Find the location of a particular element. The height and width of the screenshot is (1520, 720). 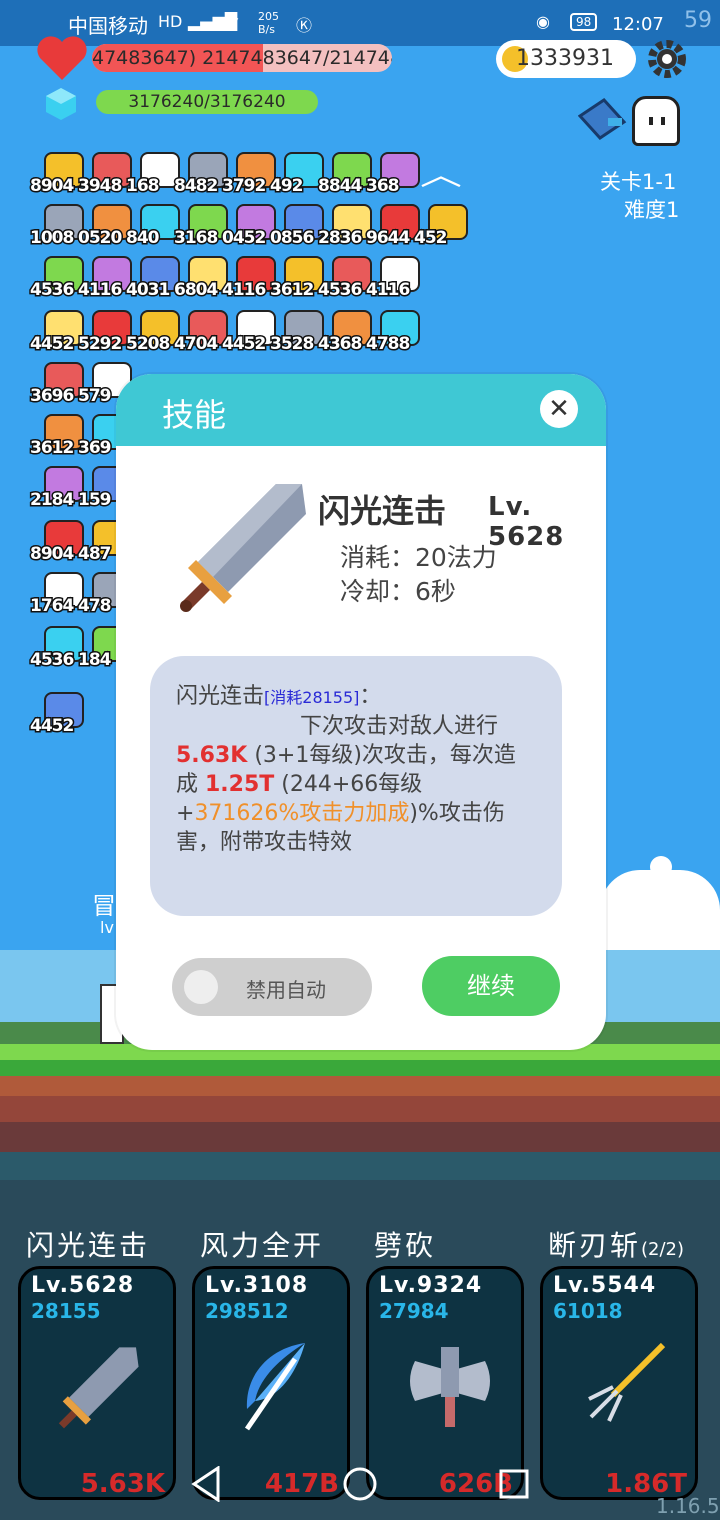

toggle-label: 禁用自动 is located at coordinates (286, 990).